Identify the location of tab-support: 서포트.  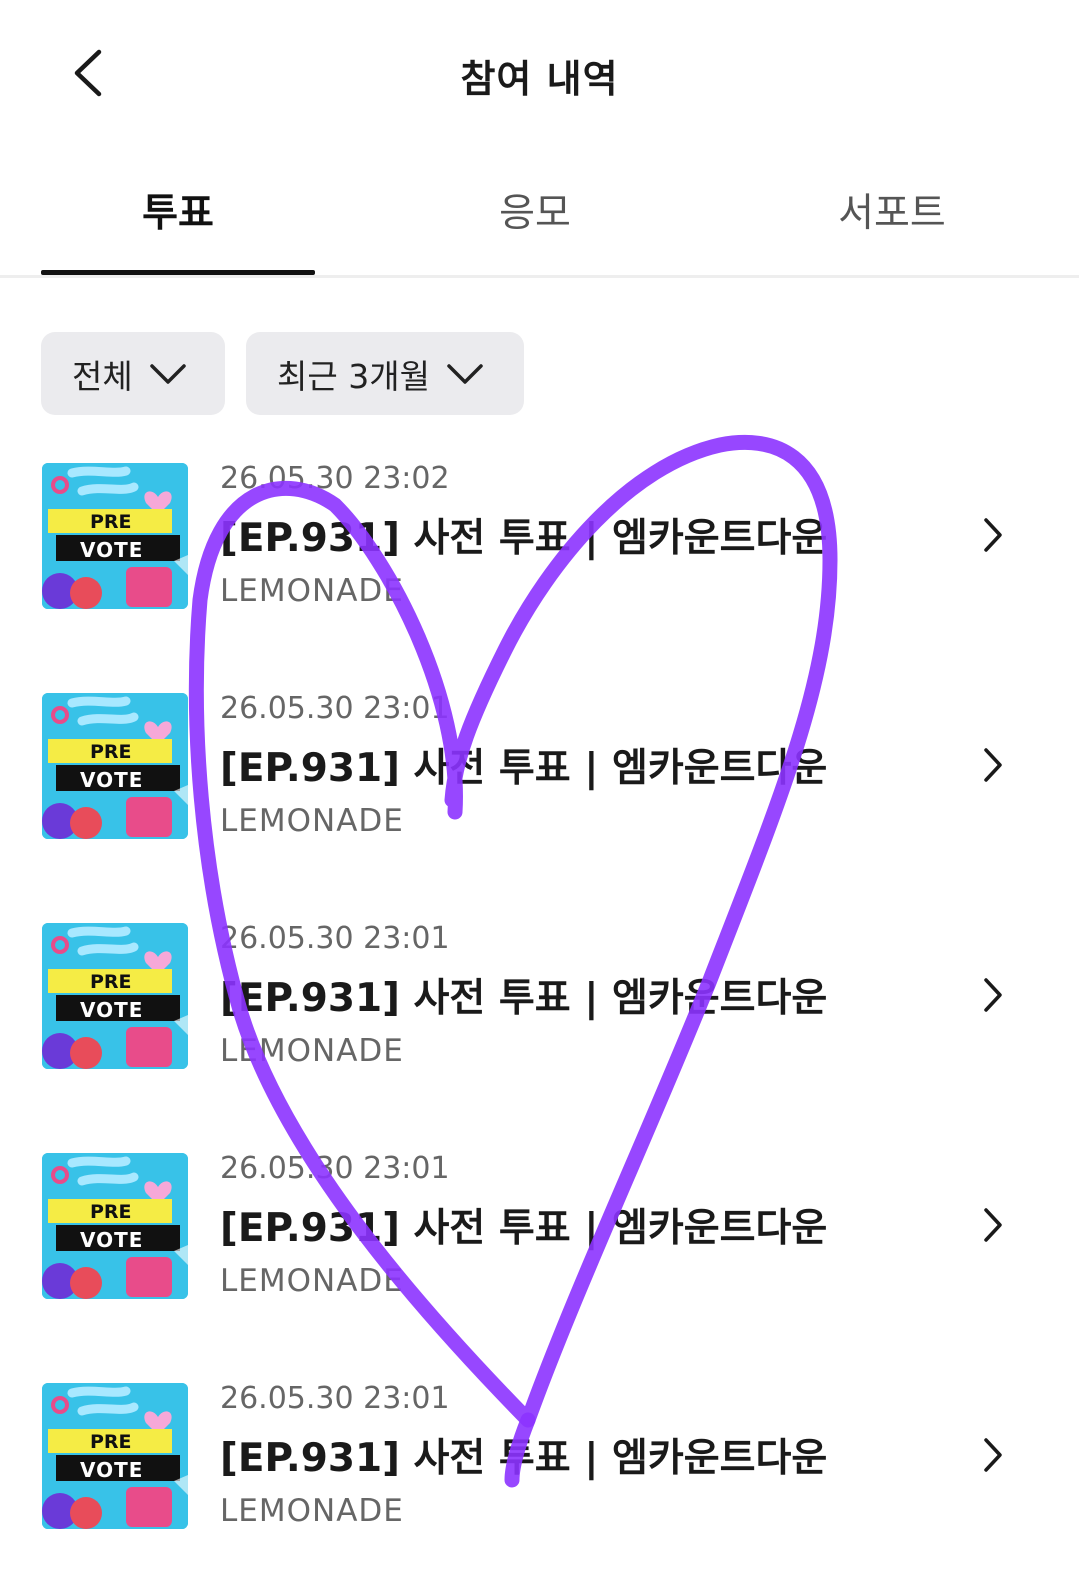
(892, 228).